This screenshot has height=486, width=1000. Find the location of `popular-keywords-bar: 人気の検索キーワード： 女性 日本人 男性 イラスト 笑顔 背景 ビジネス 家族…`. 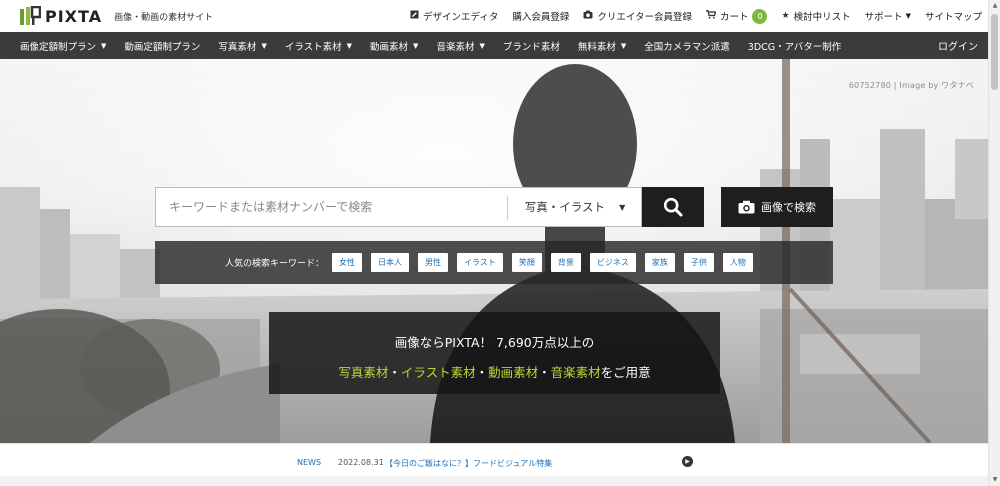

popular-keywords-bar: 人気の検索キーワード： 女性 日本人 男性 イラスト 笑顔 背景 ビジネス 家族… is located at coordinates (494, 262).